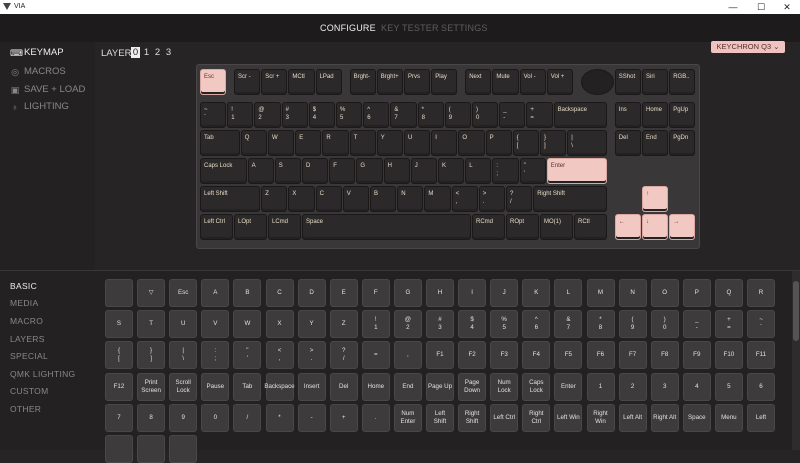  Describe the element at coordinates (632, 386) in the screenshot. I see `keycode-button: 2` at that location.